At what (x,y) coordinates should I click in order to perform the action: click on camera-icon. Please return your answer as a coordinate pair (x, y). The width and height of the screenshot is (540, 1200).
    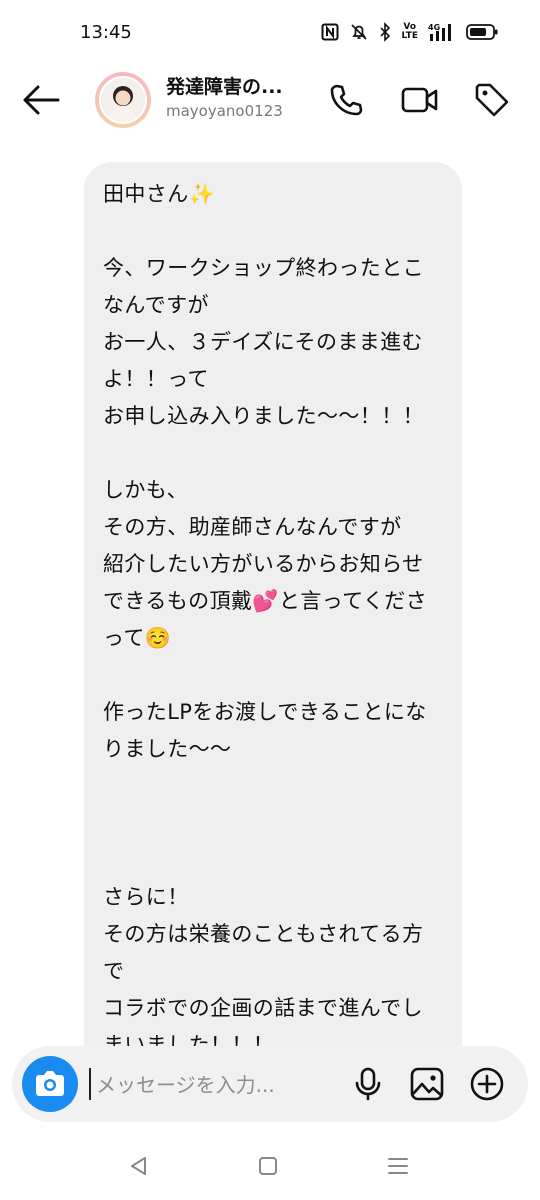
    Looking at the image, I should click on (50, 1083).